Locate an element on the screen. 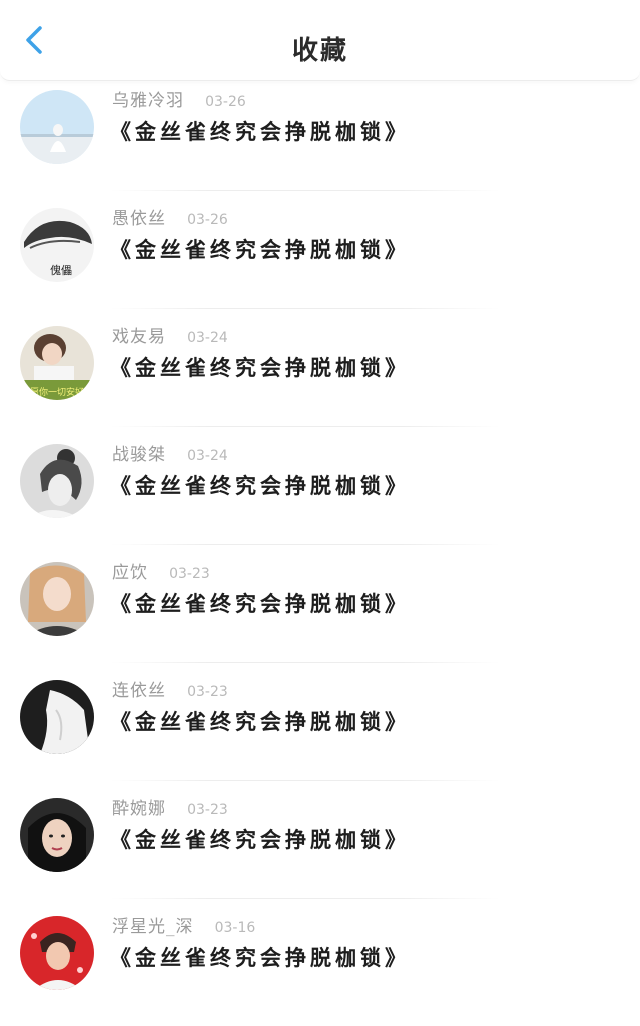  author-name: 应饮 is located at coordinates (130, 573).